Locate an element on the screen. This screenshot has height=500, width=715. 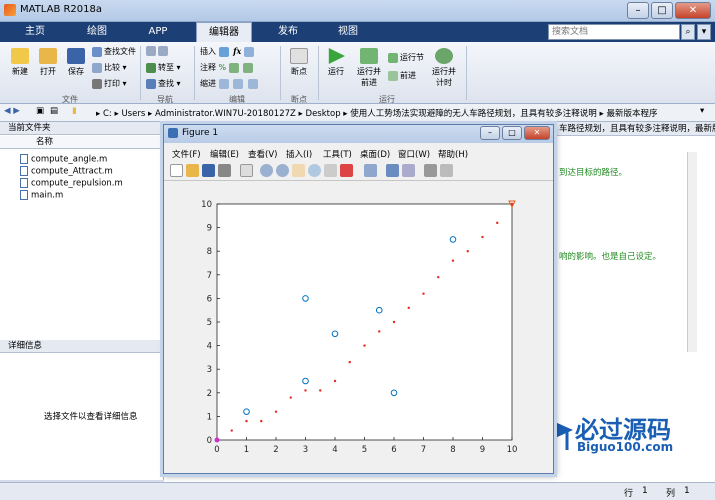
legend-icon is located at coordinates (408, 170).